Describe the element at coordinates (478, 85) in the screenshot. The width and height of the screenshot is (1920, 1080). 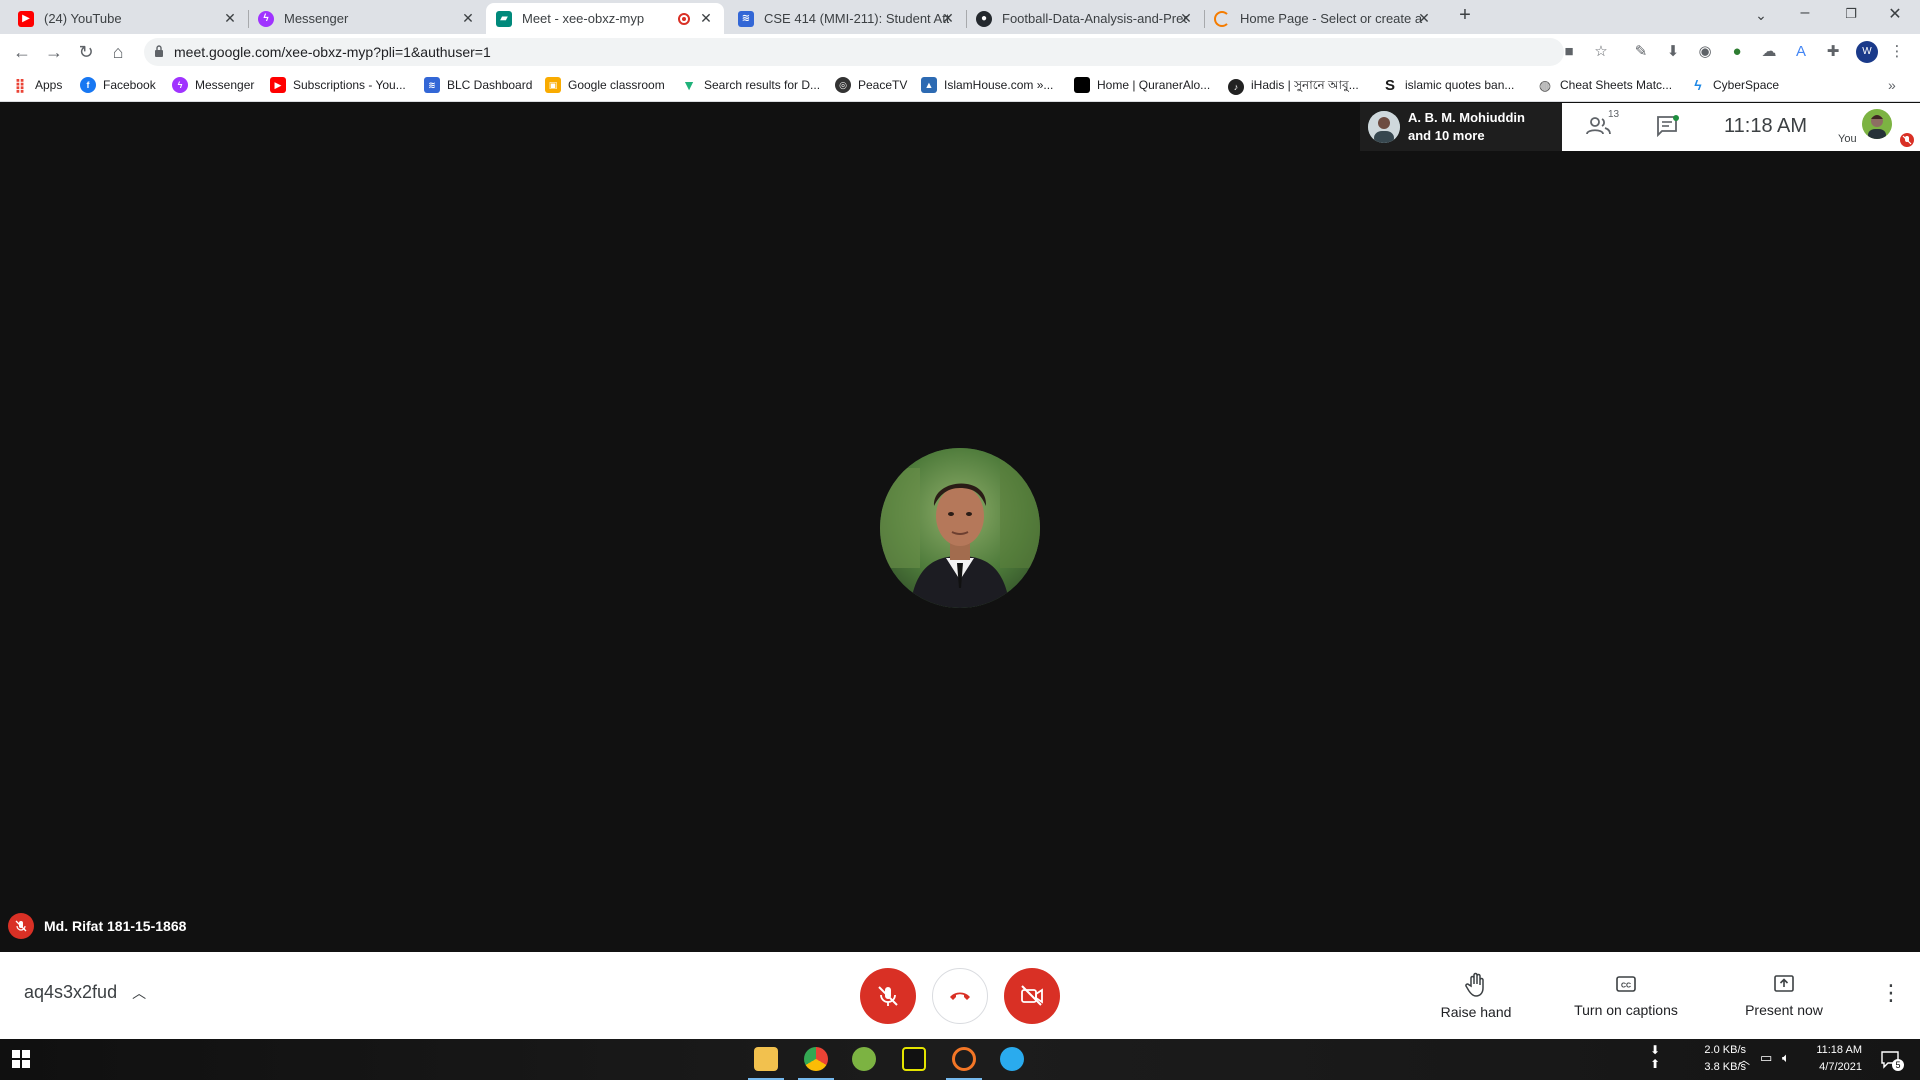
I see `bookmark-blc-dashboard: ≋ BLC Dashboard` at that location.